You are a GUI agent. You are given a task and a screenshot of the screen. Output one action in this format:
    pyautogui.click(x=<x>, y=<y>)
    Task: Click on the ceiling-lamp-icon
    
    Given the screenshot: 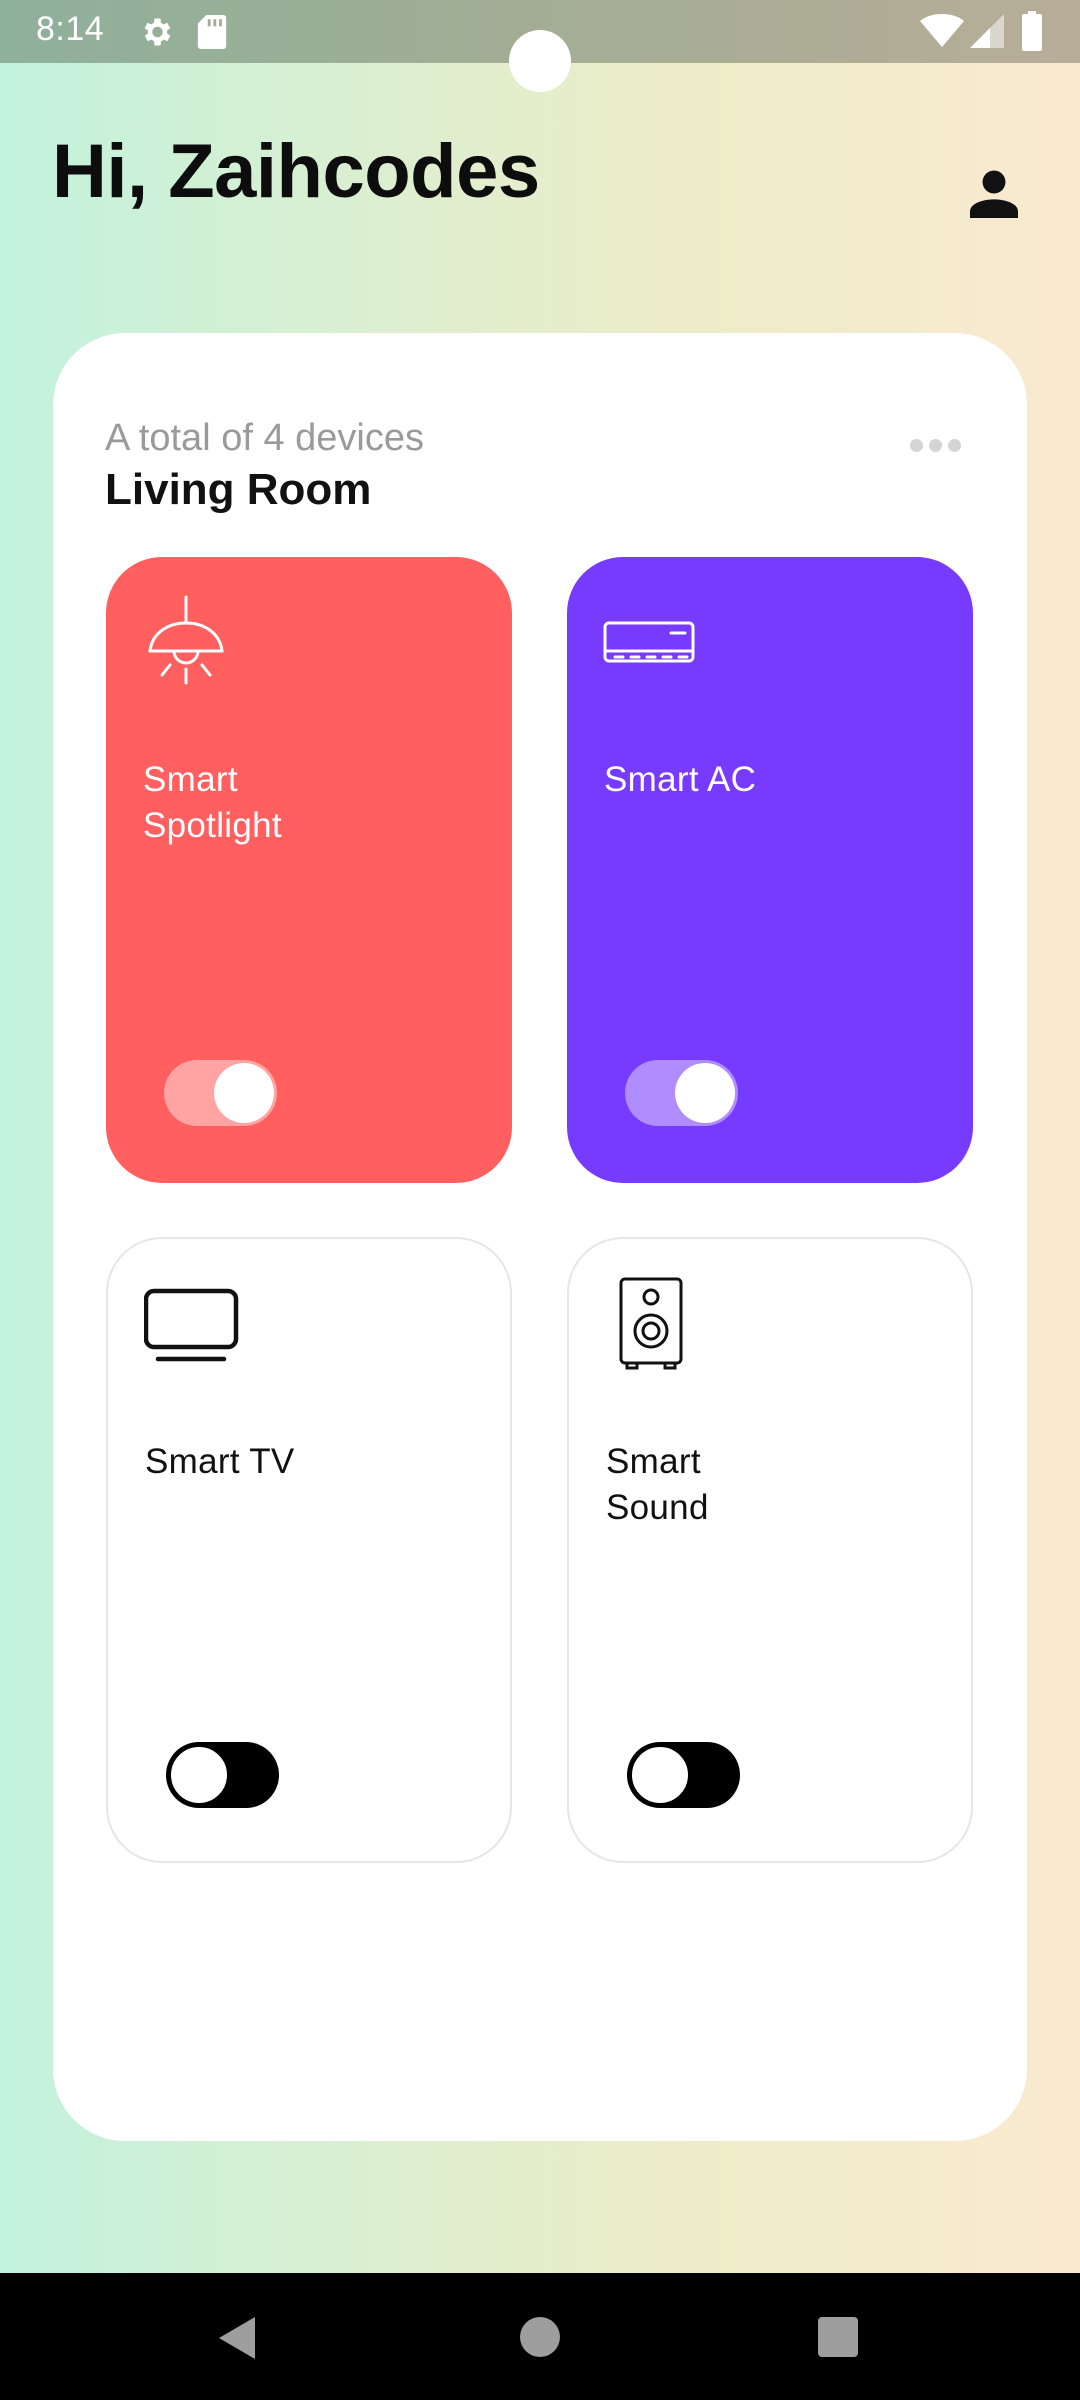 What is the action you would take?
    pyautogui.click(x=186, y=640)
    